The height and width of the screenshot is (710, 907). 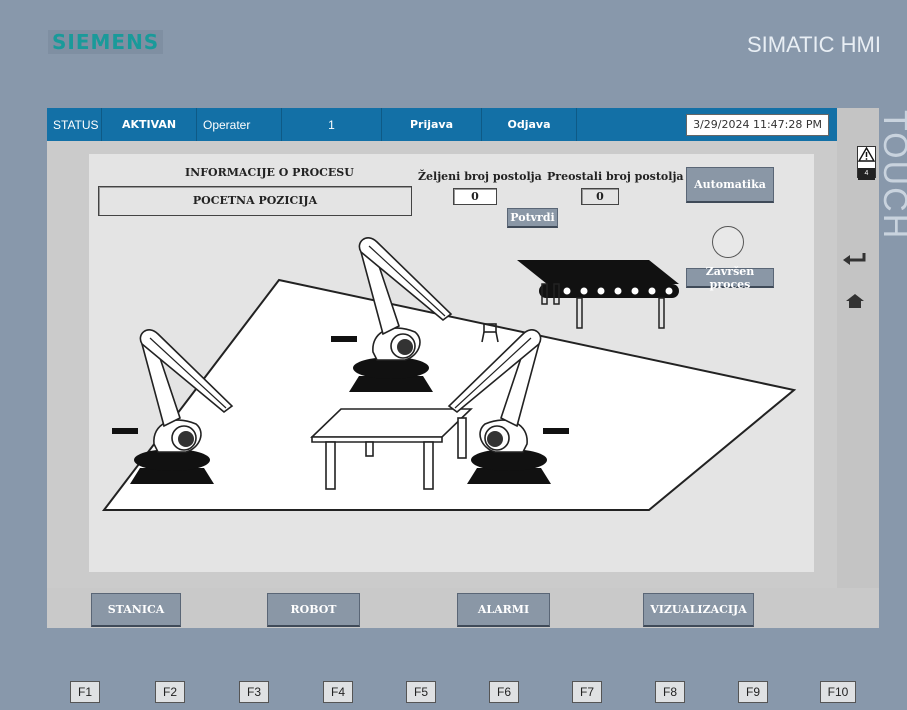 What do you see at coordinates (813, 44) in the screenshot?
I see `product-name: SIMATIC HMI` at bounding box center [813, 44].